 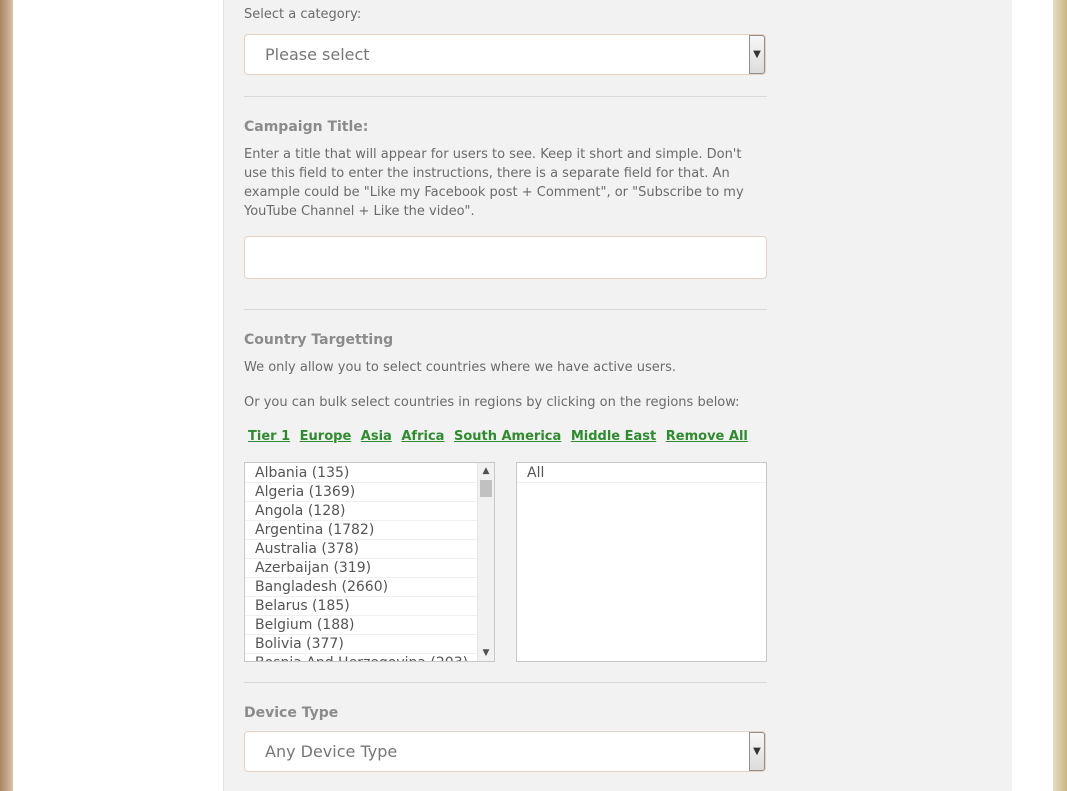 What do you see at coordinates (485, 562) in the screenshot?
I see `scrollbar: ▲ ▼` at bounding box center [485, 562].